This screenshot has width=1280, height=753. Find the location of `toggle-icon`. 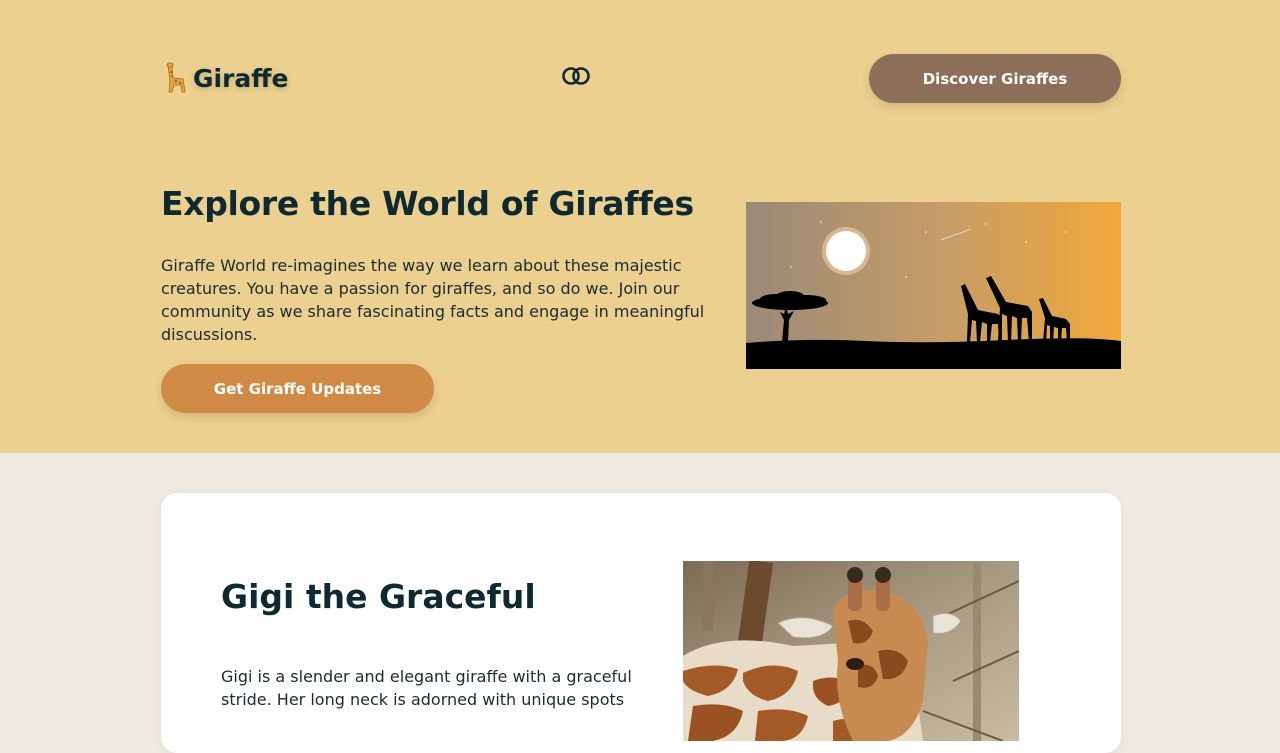

toggle-icon is located at coordinates (576, 76).